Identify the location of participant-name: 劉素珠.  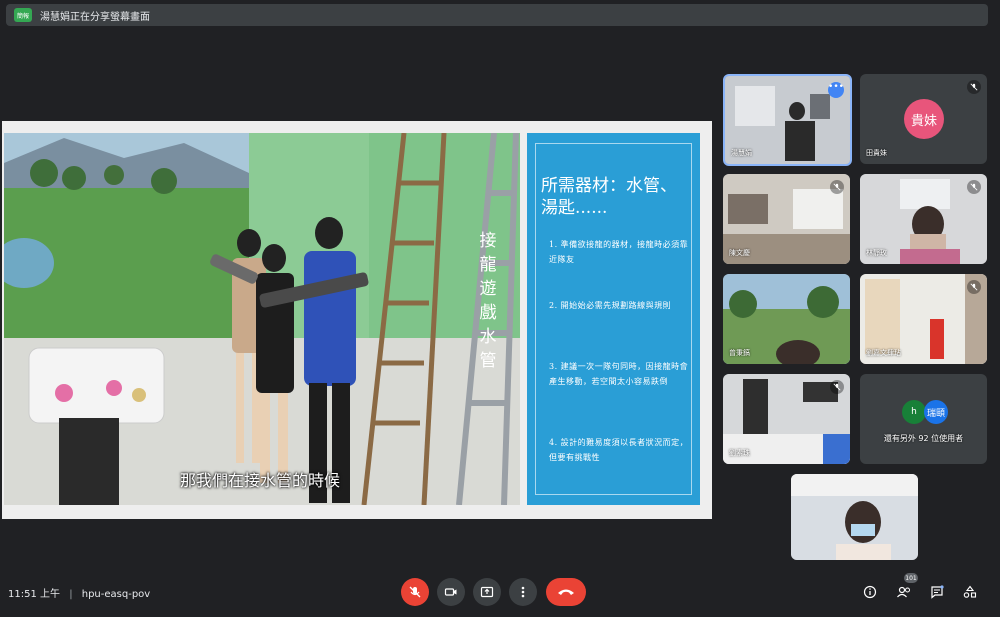
(739, 453).